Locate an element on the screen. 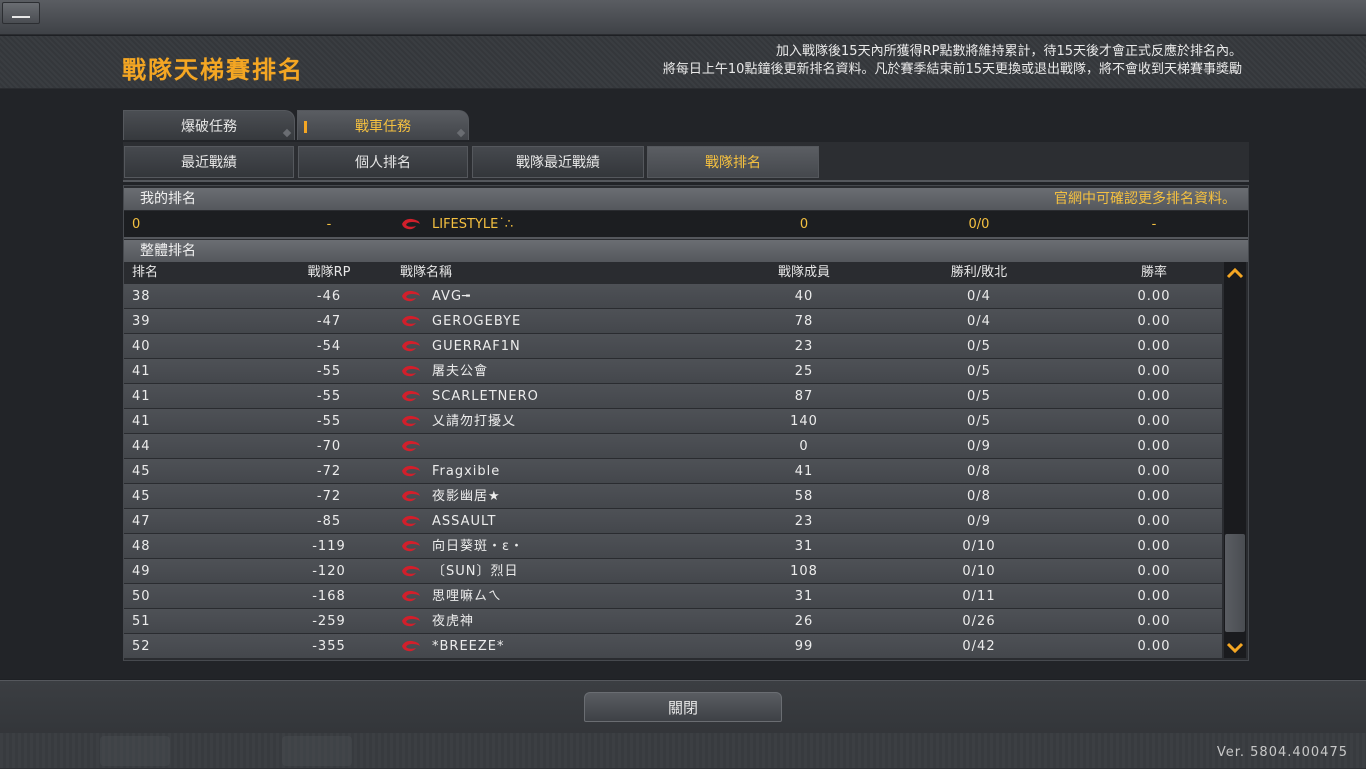 This screenshot has height=769, width=1366. rank-cell: 39 is located at coordinates (141, 321).